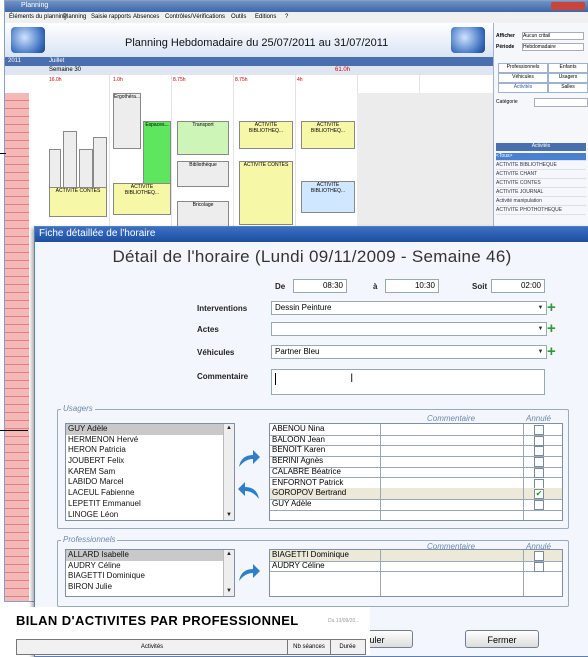 The width and height of the screenshot is (588, 657). What do you see at coordinates (150, 482) in the screenshot?
I see `list-item: LABIDO Marcel` at bounding box center [150, 482].